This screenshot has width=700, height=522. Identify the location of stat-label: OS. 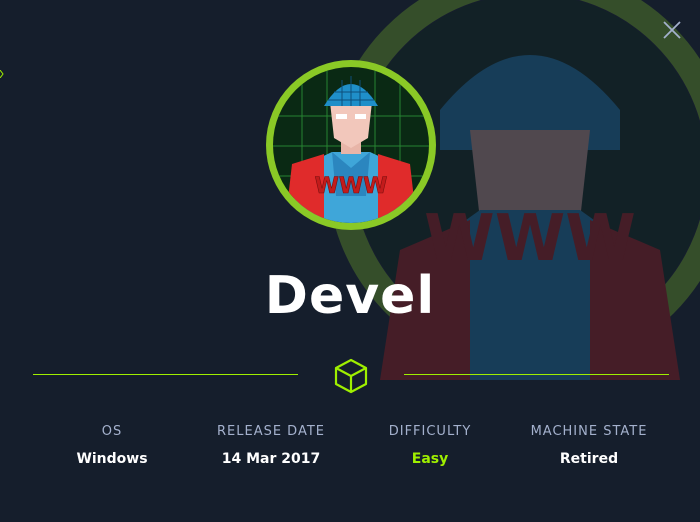
(112, 431).